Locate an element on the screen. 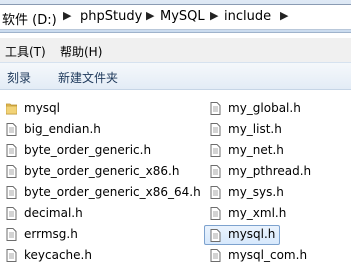 The image size is (351, 271). file-item: my_pthread.h is located at coordinates (272, 172).